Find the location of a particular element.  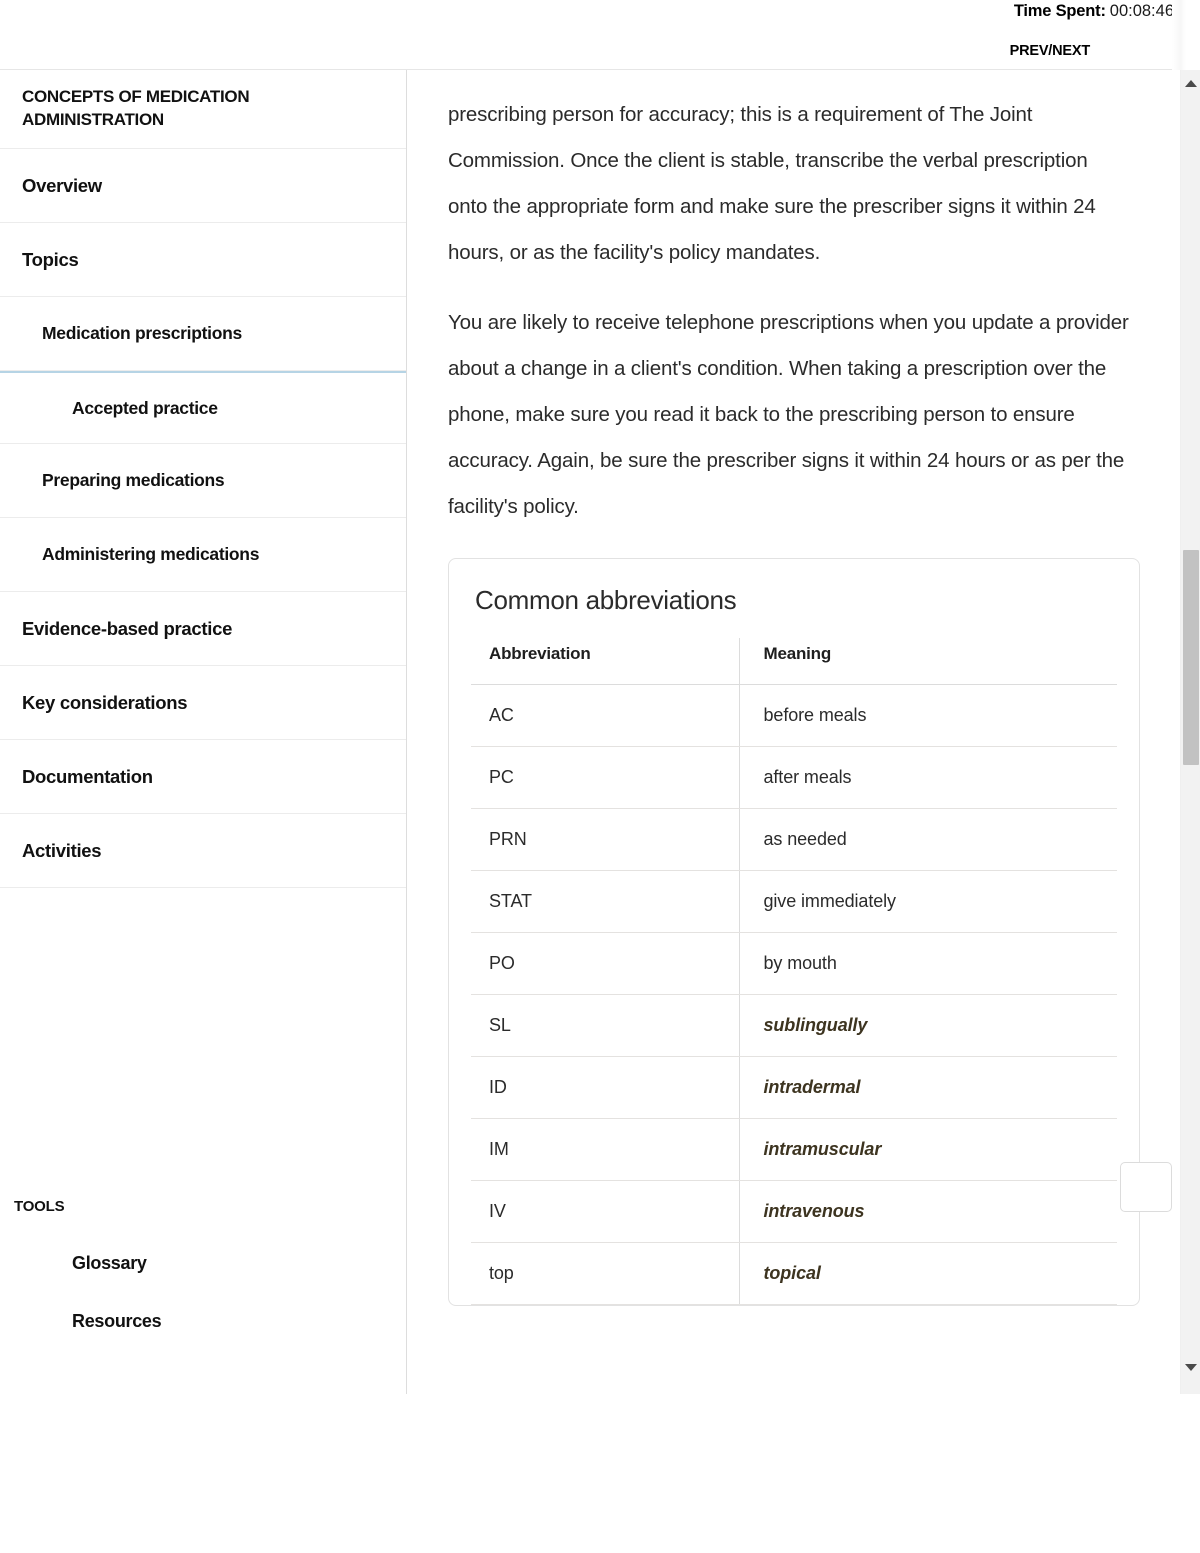

column-header-meaning: Meaning is located at coordinates (927, 661).